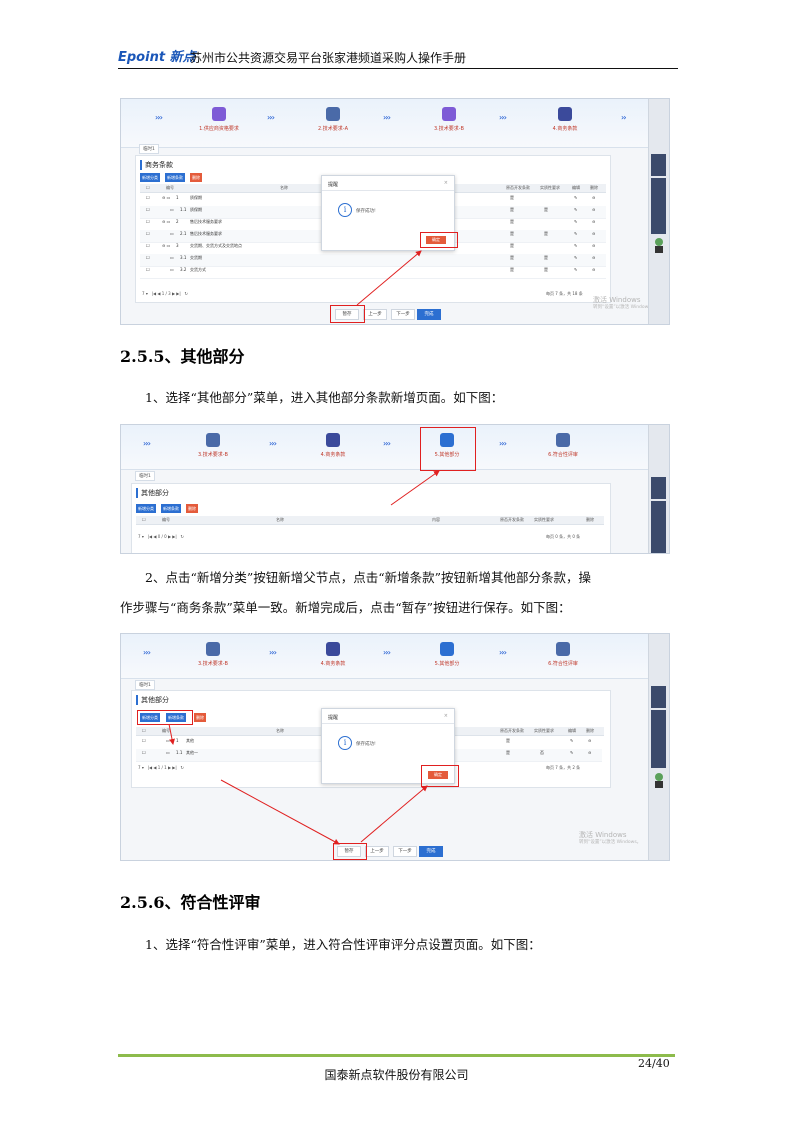  I want to click on paragraph-other-1: 1、选择“其他部分”菜单，进入其他部分条款新增页面。如下图：, so click(324, 397).